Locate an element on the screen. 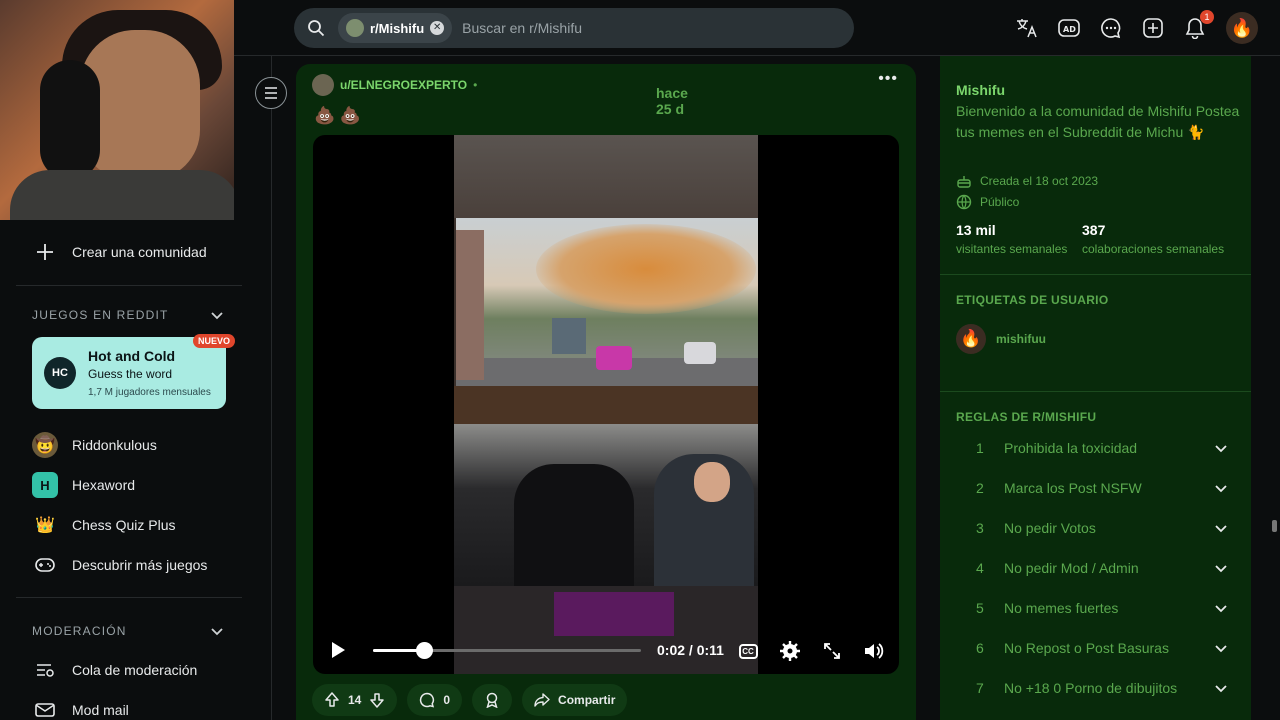 This screenshot has width=1280, height=720. rule-item: 6 No Repost o Post Basuras is located at coordinates (1102, 648).